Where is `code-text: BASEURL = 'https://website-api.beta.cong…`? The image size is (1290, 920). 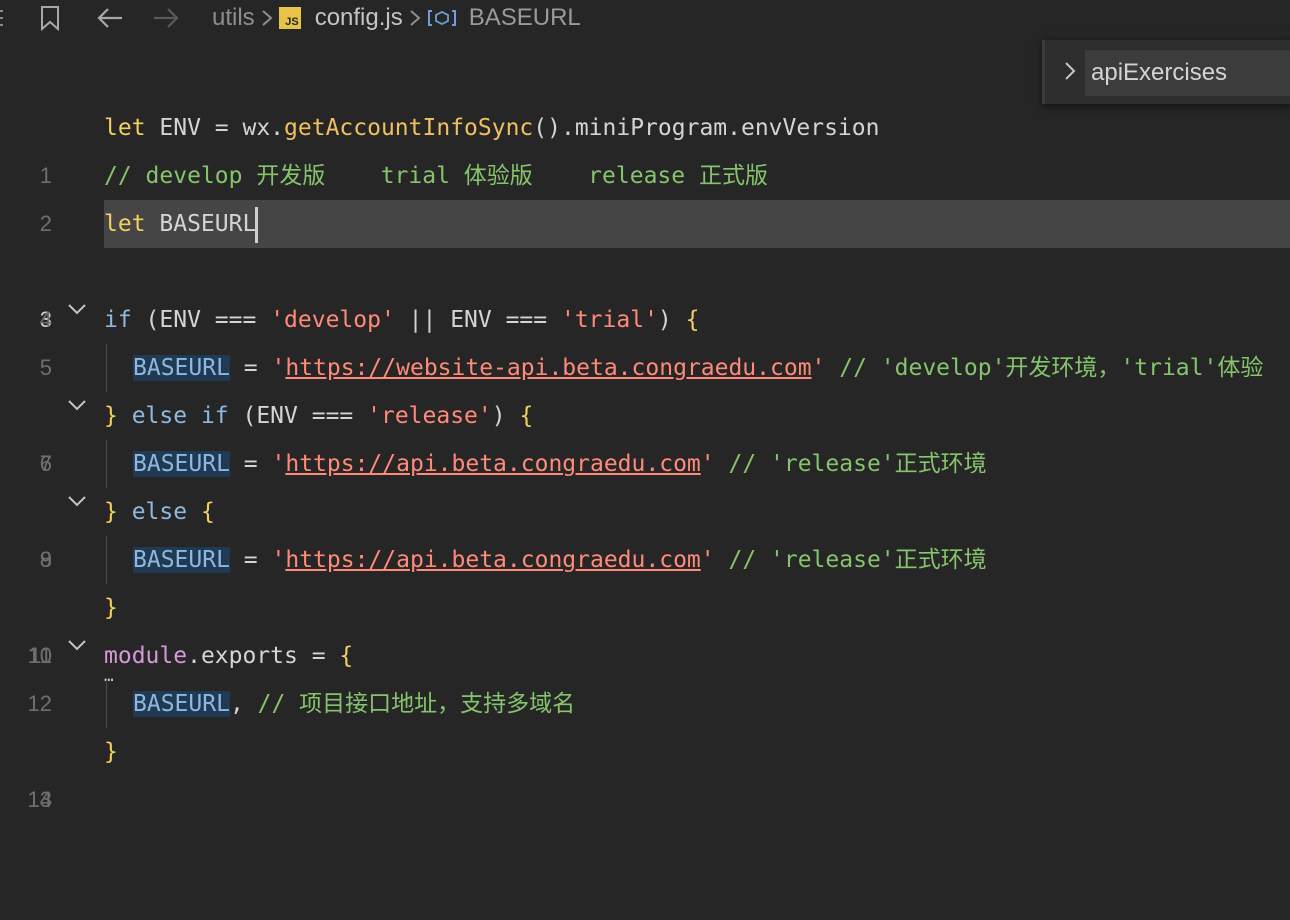 code-text: BASEURL = 'https://website-api.beta.cong… is located at coordinates (698, 368).